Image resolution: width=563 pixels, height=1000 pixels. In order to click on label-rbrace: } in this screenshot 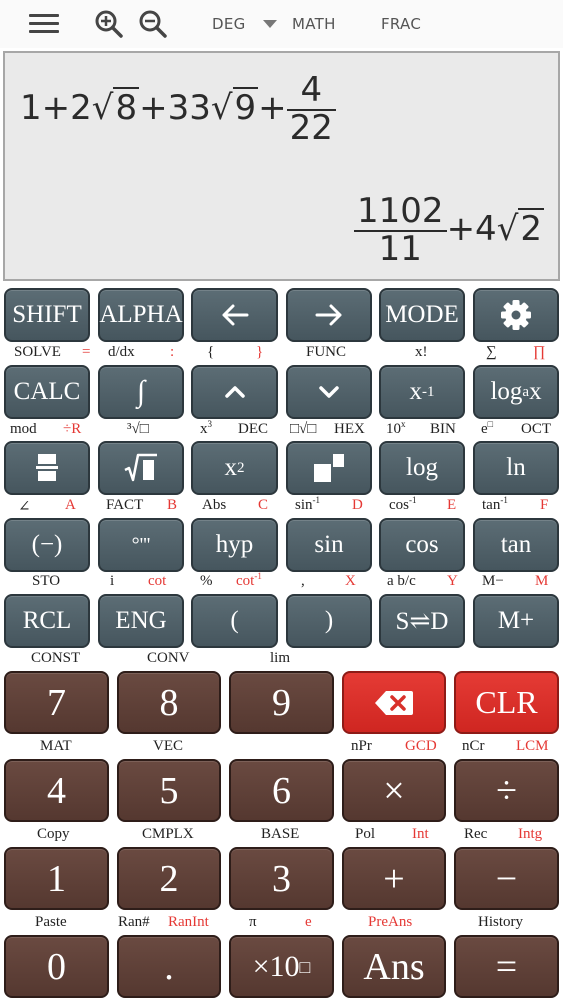, I will do `click(260, 352)`.